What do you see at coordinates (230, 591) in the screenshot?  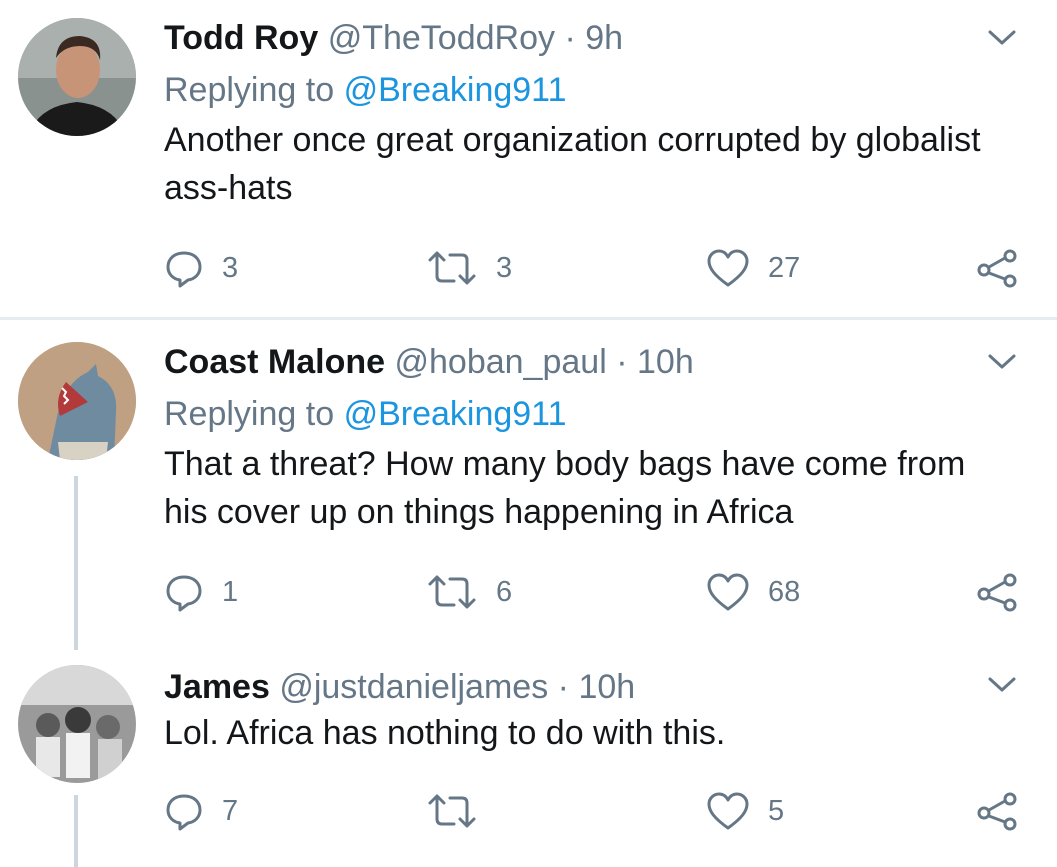 I see `reply-count: 1` at bounding box center [230, 591].